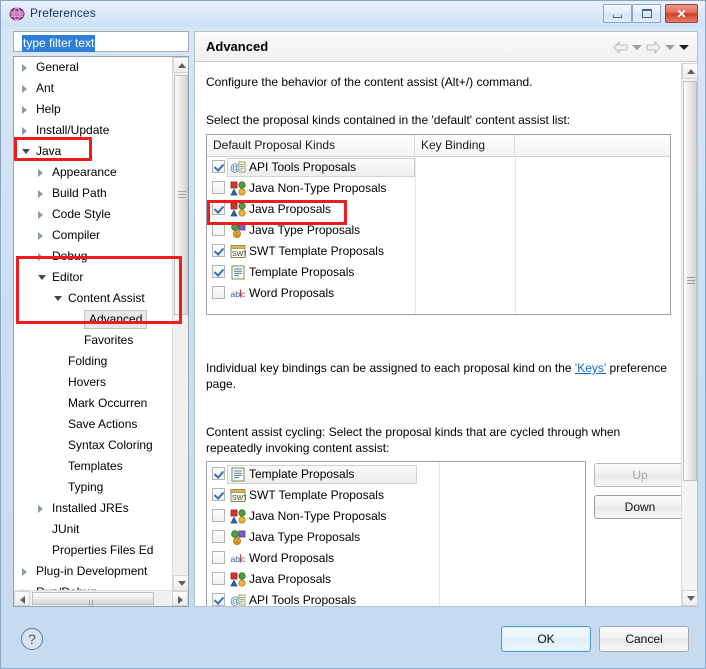 This screenshot has height=669, width=706. I want to click on tree-item-install-update: Install/Update, so click(93, 130).